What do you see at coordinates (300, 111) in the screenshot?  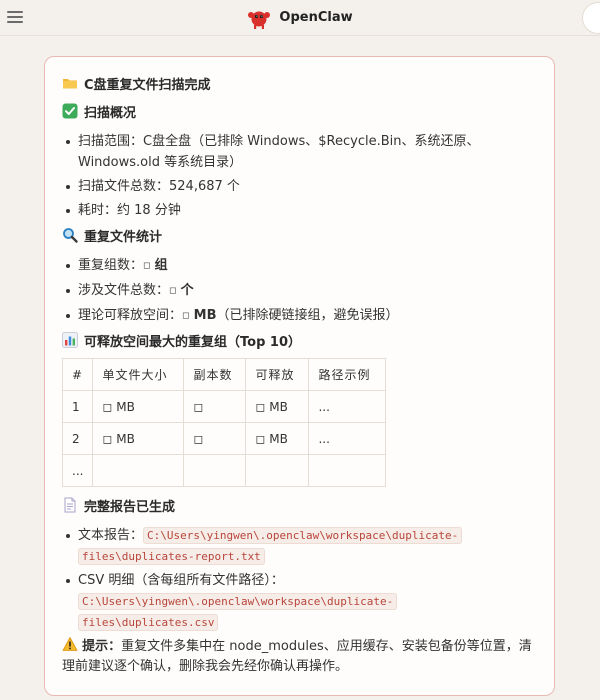 I see `overview-heading: 扫描概况` at bounding box center [300, 111].